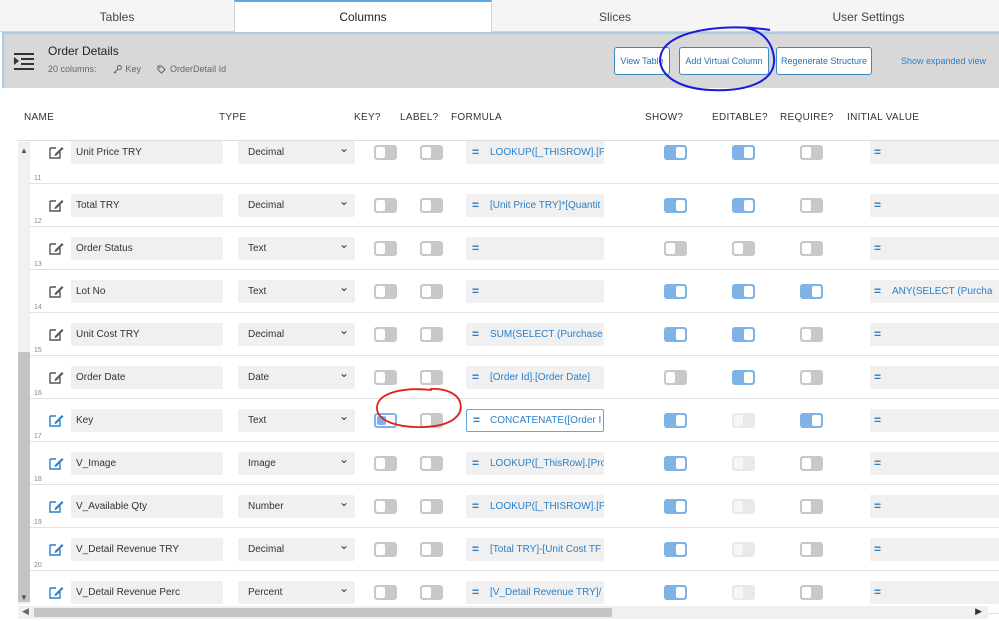  What do you see at coordinates (943, 61) in the screenshot?
I see `show-expanded-view-link: Show expanded view` at bounding box center [943, 61].